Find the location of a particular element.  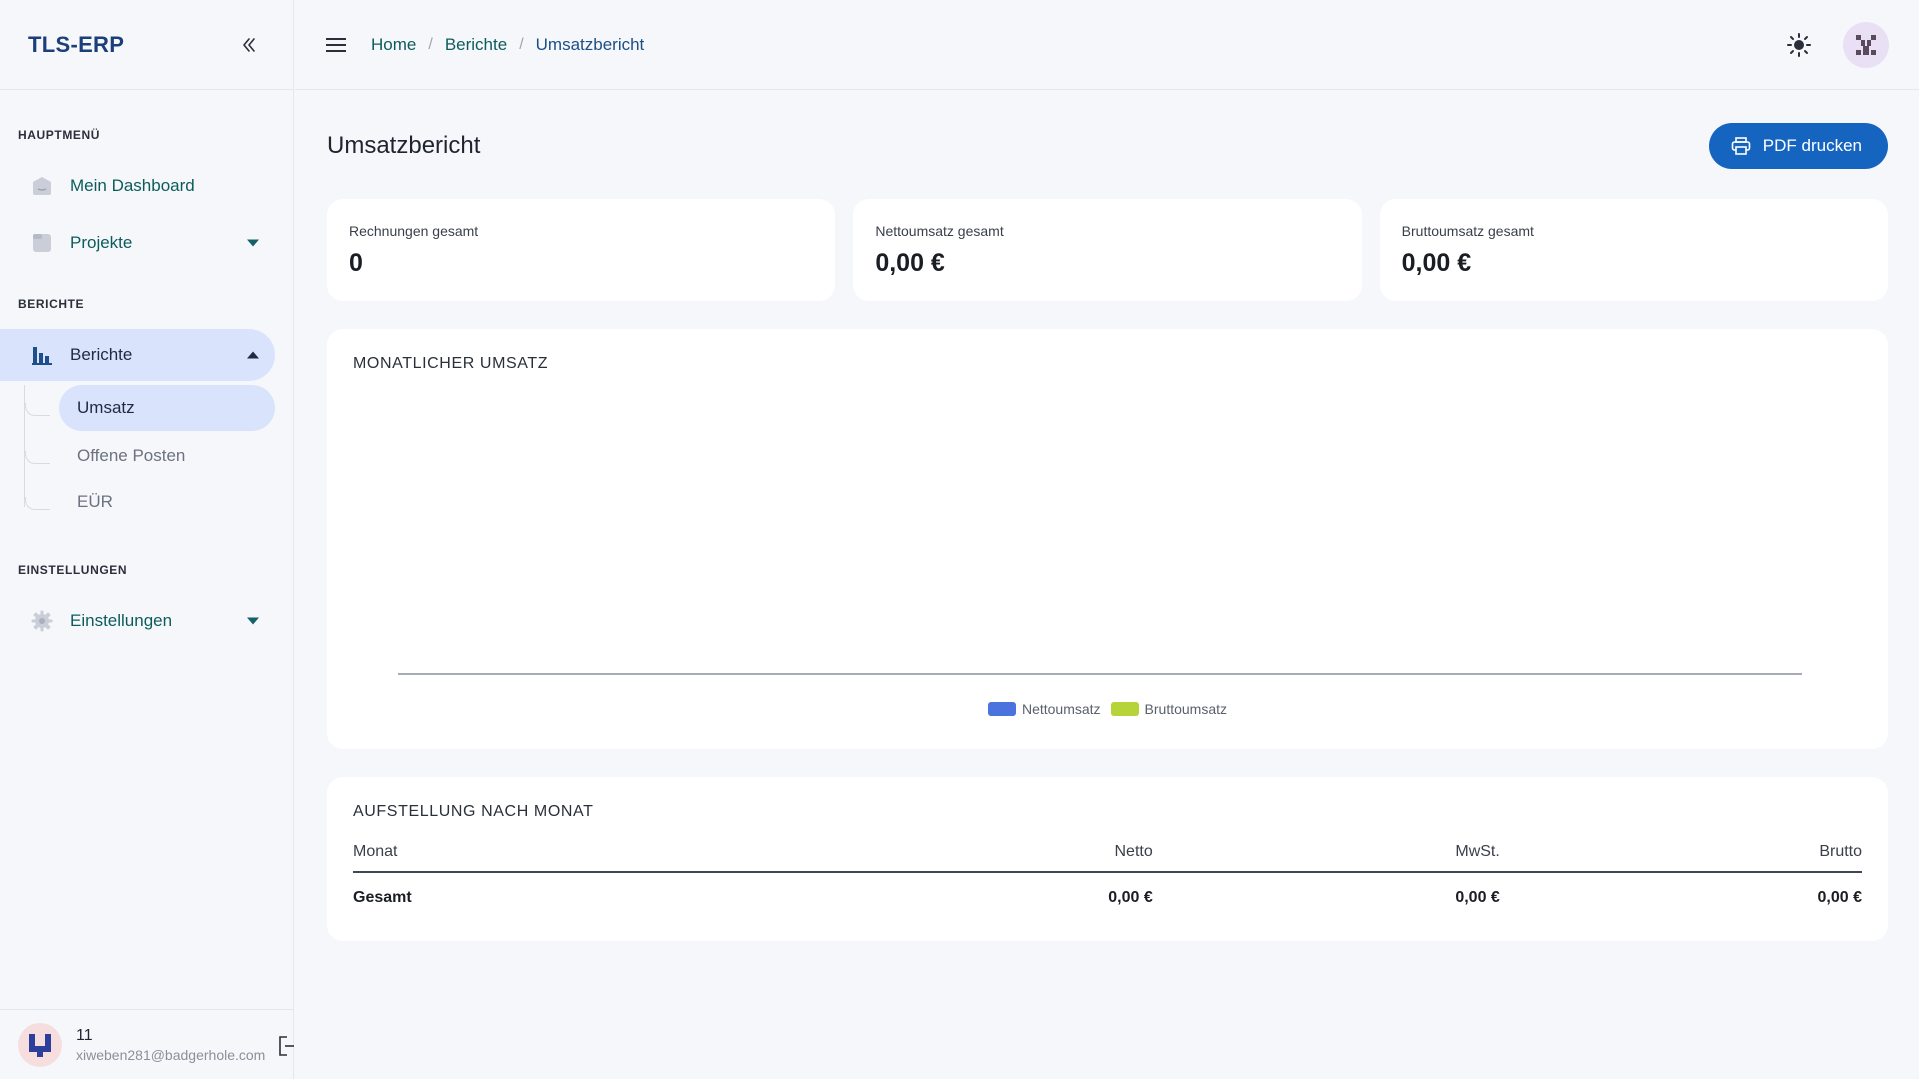

sidebar-subitem-offene-posten: Offene Posten is located at coordinates (150, 456).